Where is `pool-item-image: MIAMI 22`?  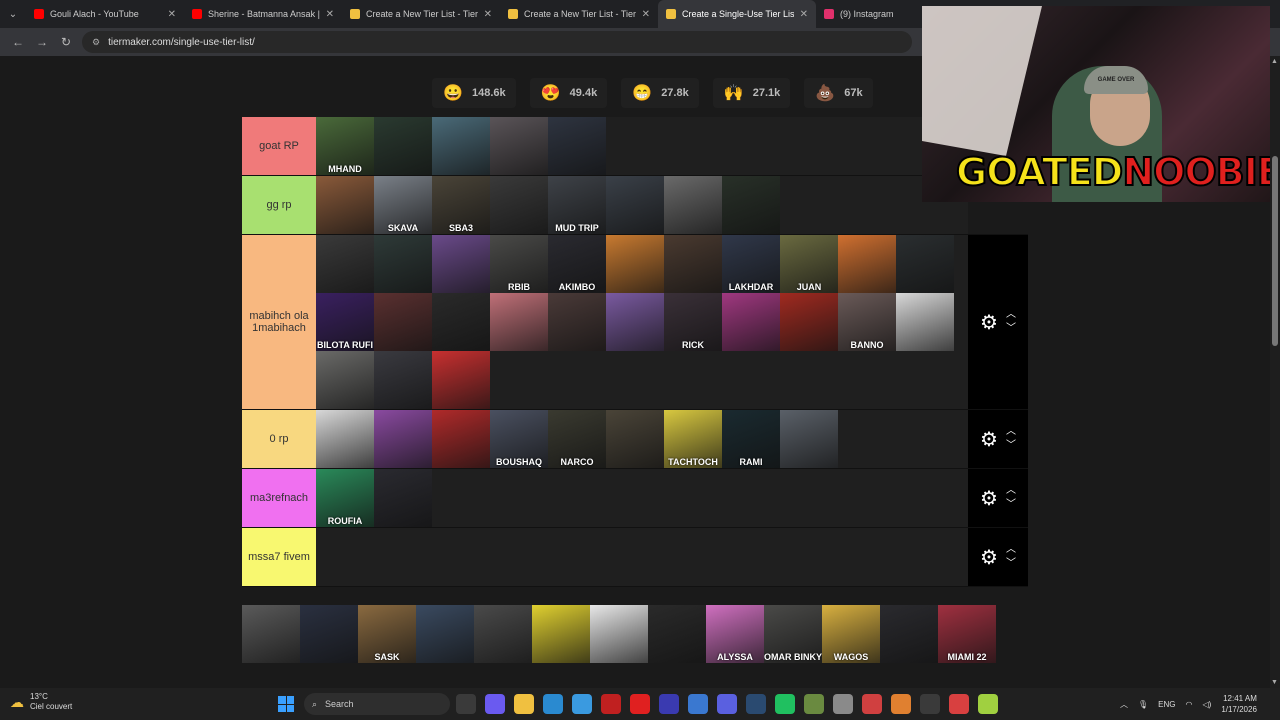 pool-item-image: MIAMI 22 is located at coordinates (967, 634).